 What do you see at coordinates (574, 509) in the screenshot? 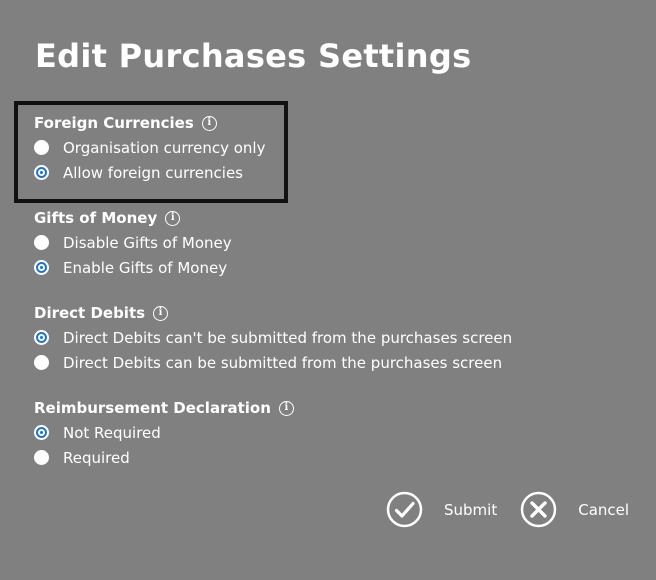
I see `cancel-button: Cancel` at bounding box center [574, 509].